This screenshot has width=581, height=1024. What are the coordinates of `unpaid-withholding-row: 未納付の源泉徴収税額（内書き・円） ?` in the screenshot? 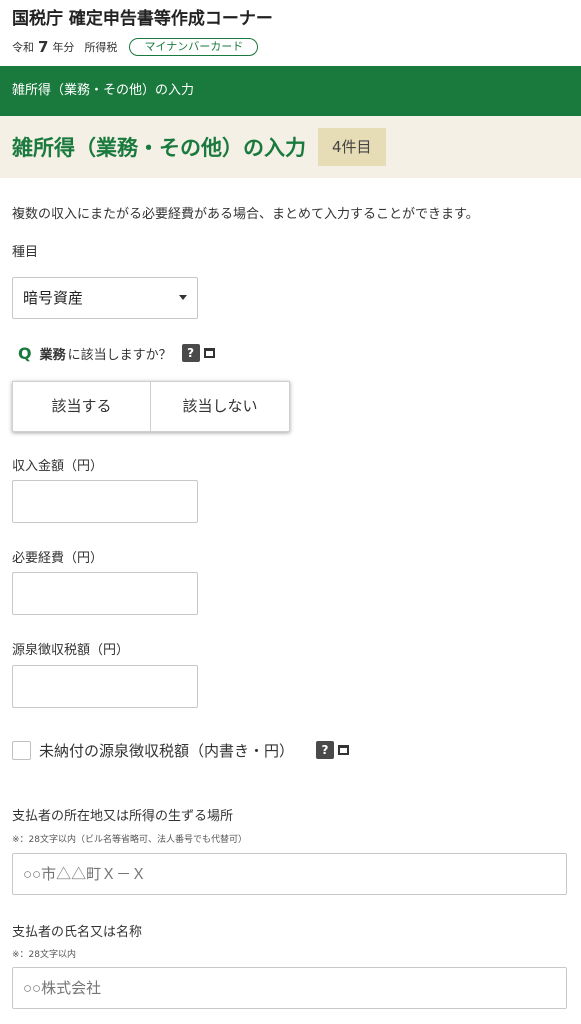 It's located at (181, 750).